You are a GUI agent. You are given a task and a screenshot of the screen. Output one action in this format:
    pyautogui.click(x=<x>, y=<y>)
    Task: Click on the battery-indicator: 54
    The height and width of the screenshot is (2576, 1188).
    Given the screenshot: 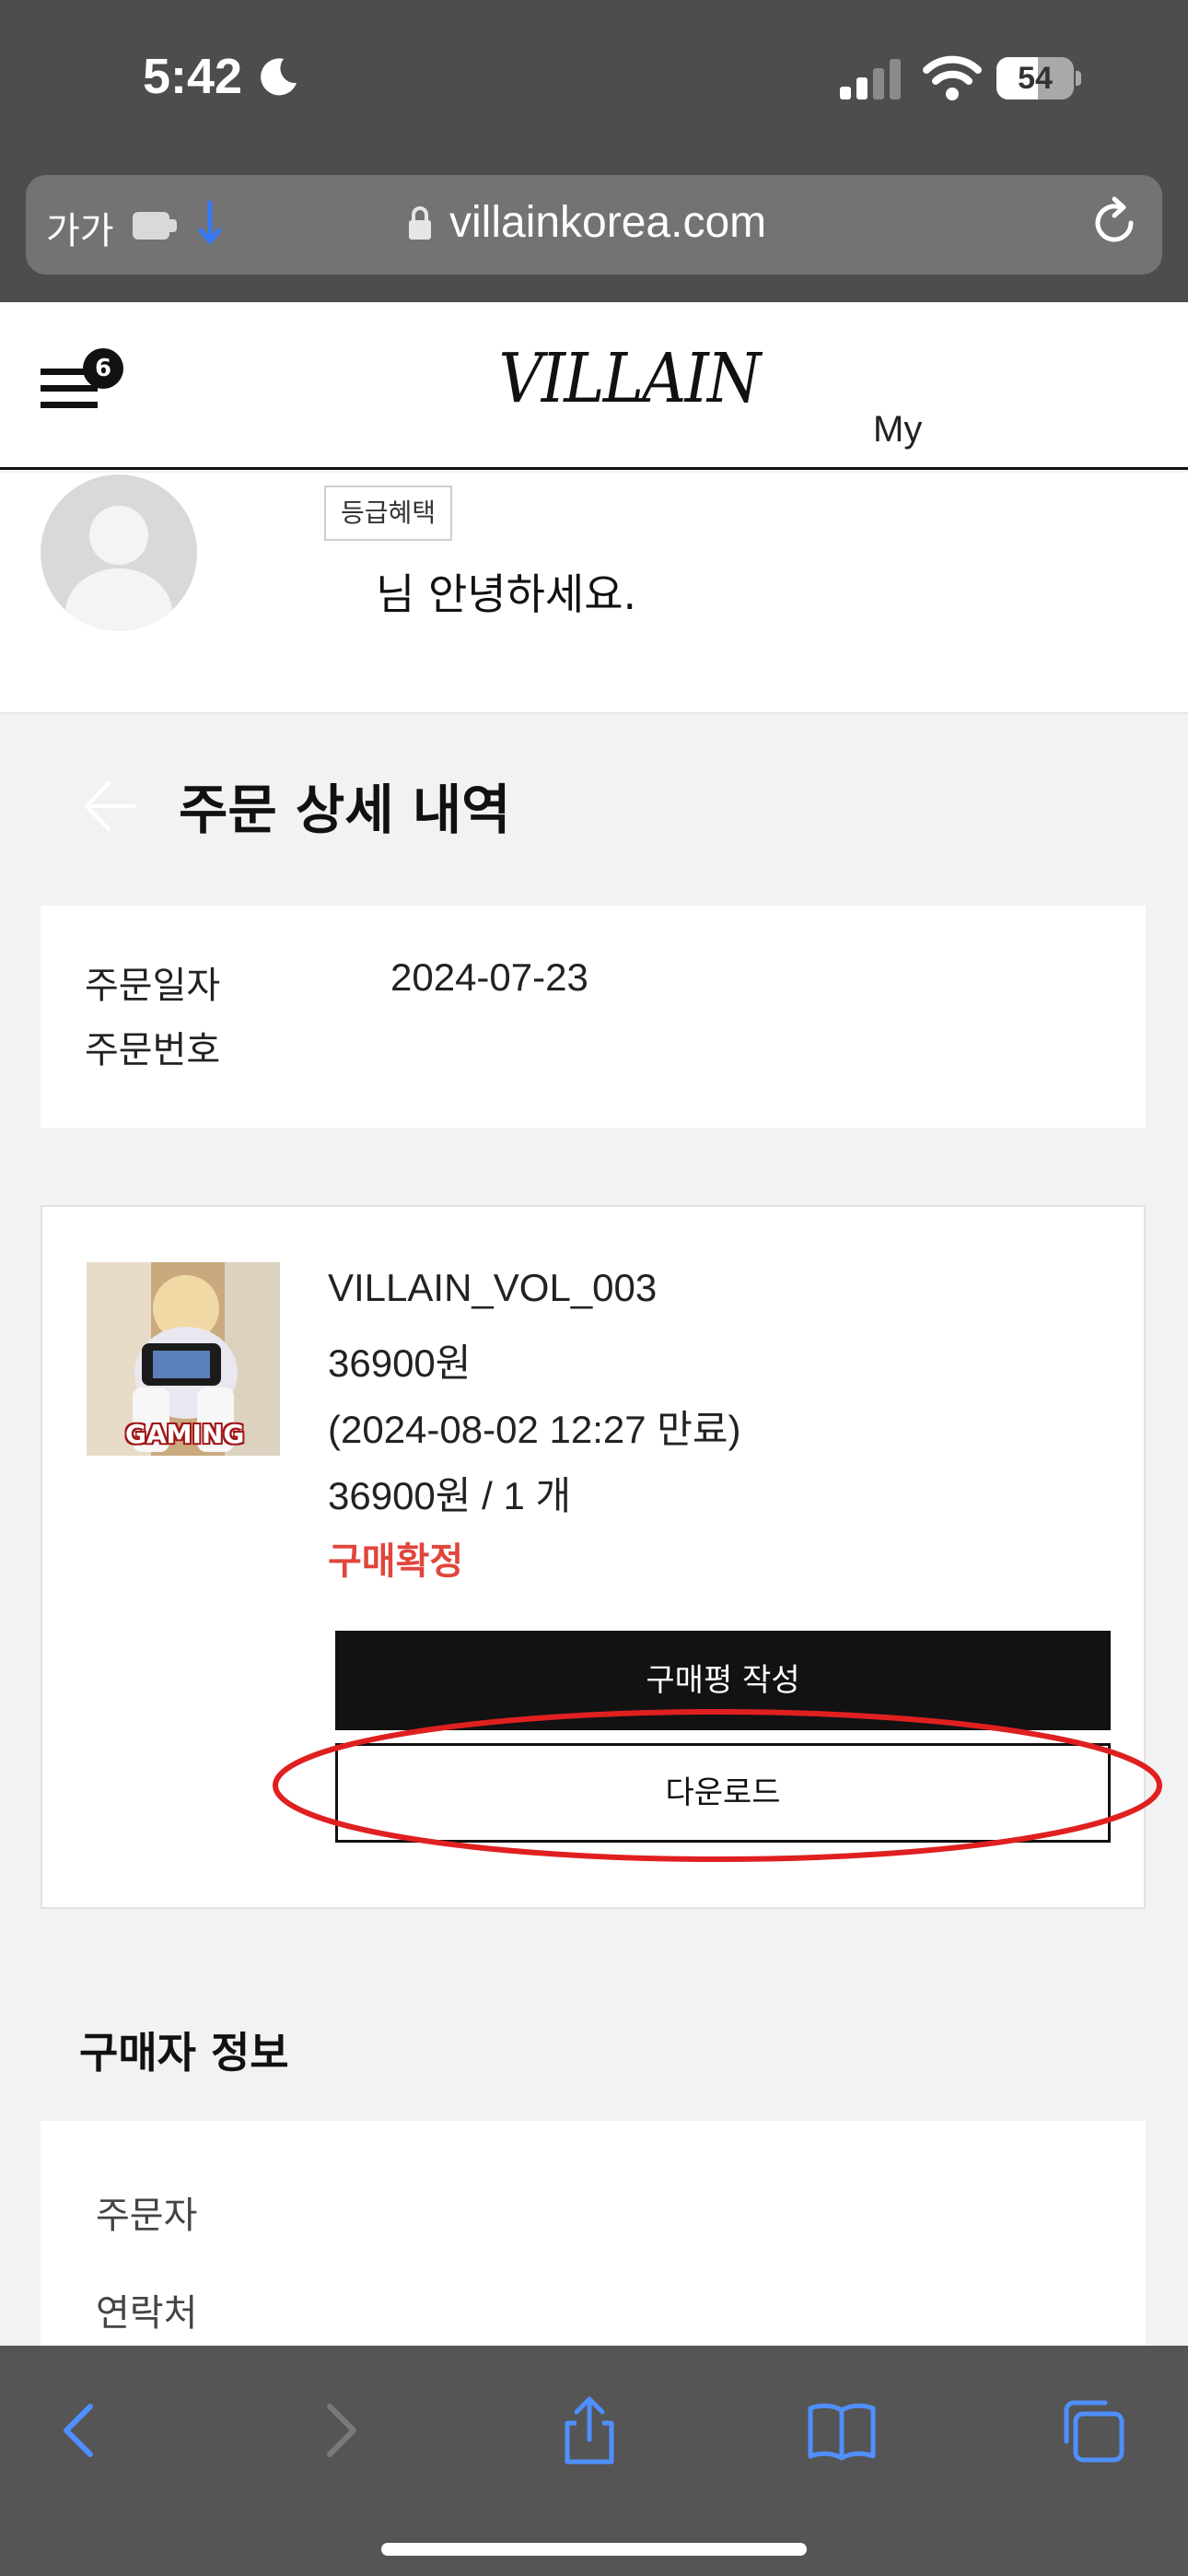 What is the action you would take?
    pyautogui.click(x=1038, y=78)
    